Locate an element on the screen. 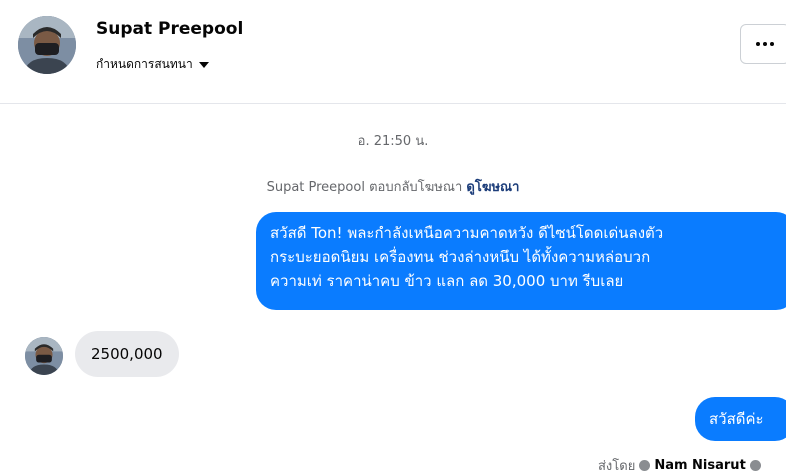 The height and width of the screenshot is (476, 786). sent-by-info: ส่งโดย Nam Nisarut is located at coordinates (679, 465).